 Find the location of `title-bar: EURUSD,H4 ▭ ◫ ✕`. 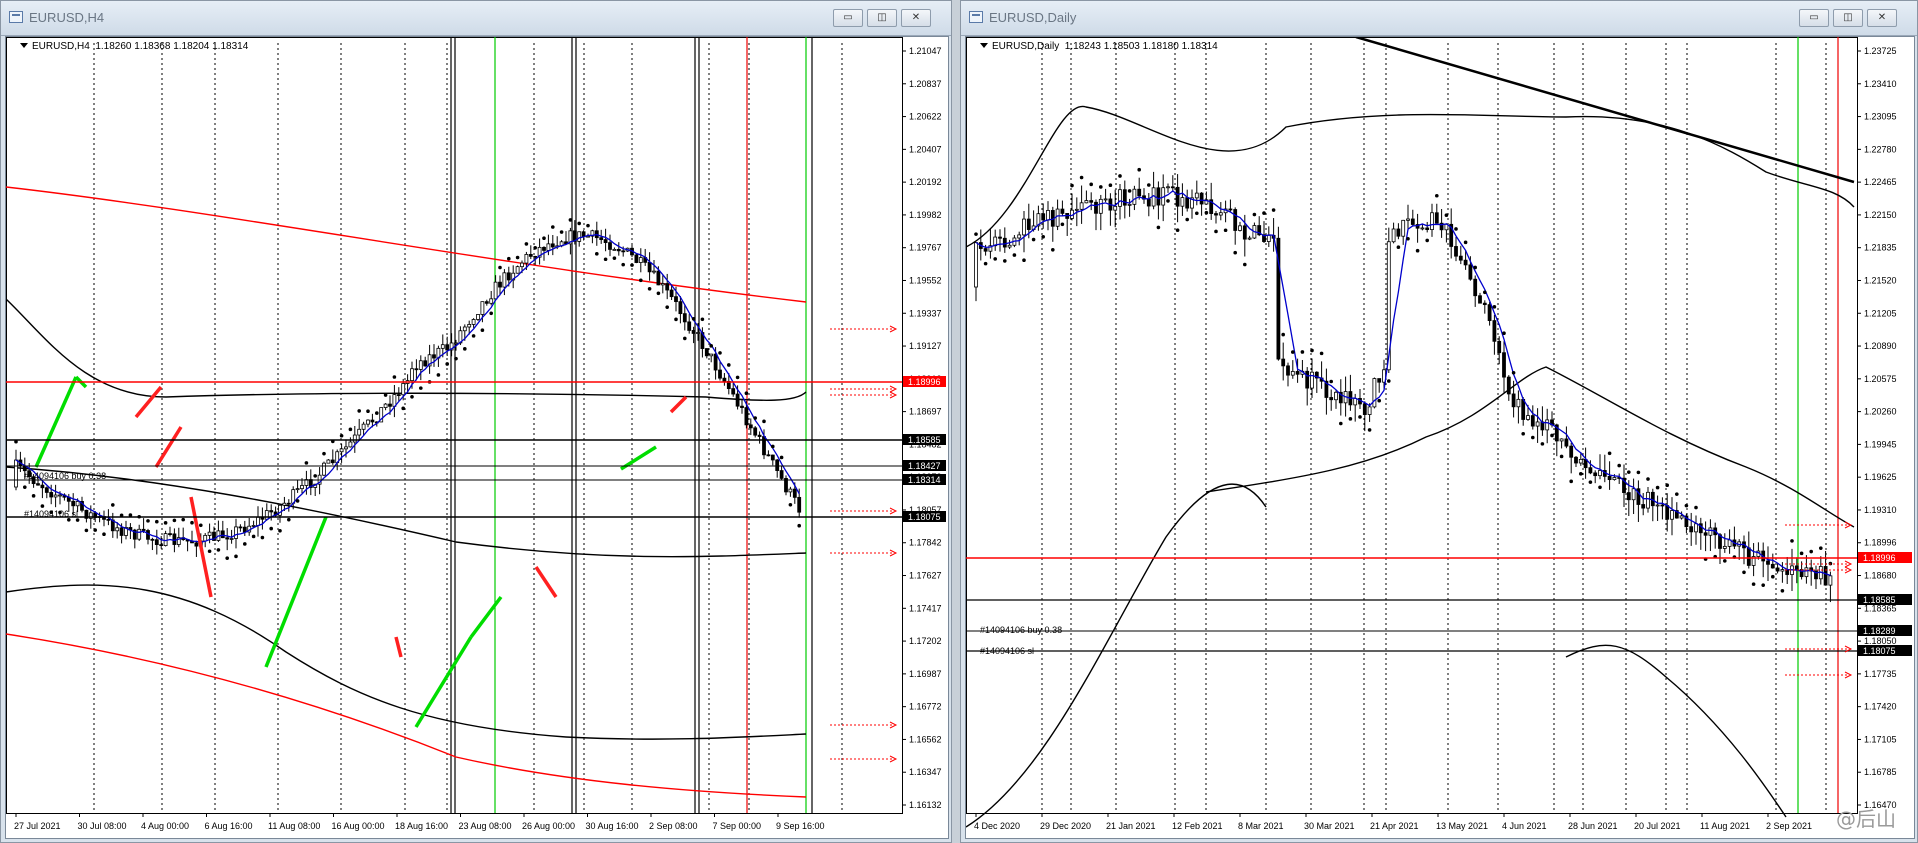

title-bar: EURUSD,H4 ▭ ◫ ✕ is located at coordinates (476, 18).